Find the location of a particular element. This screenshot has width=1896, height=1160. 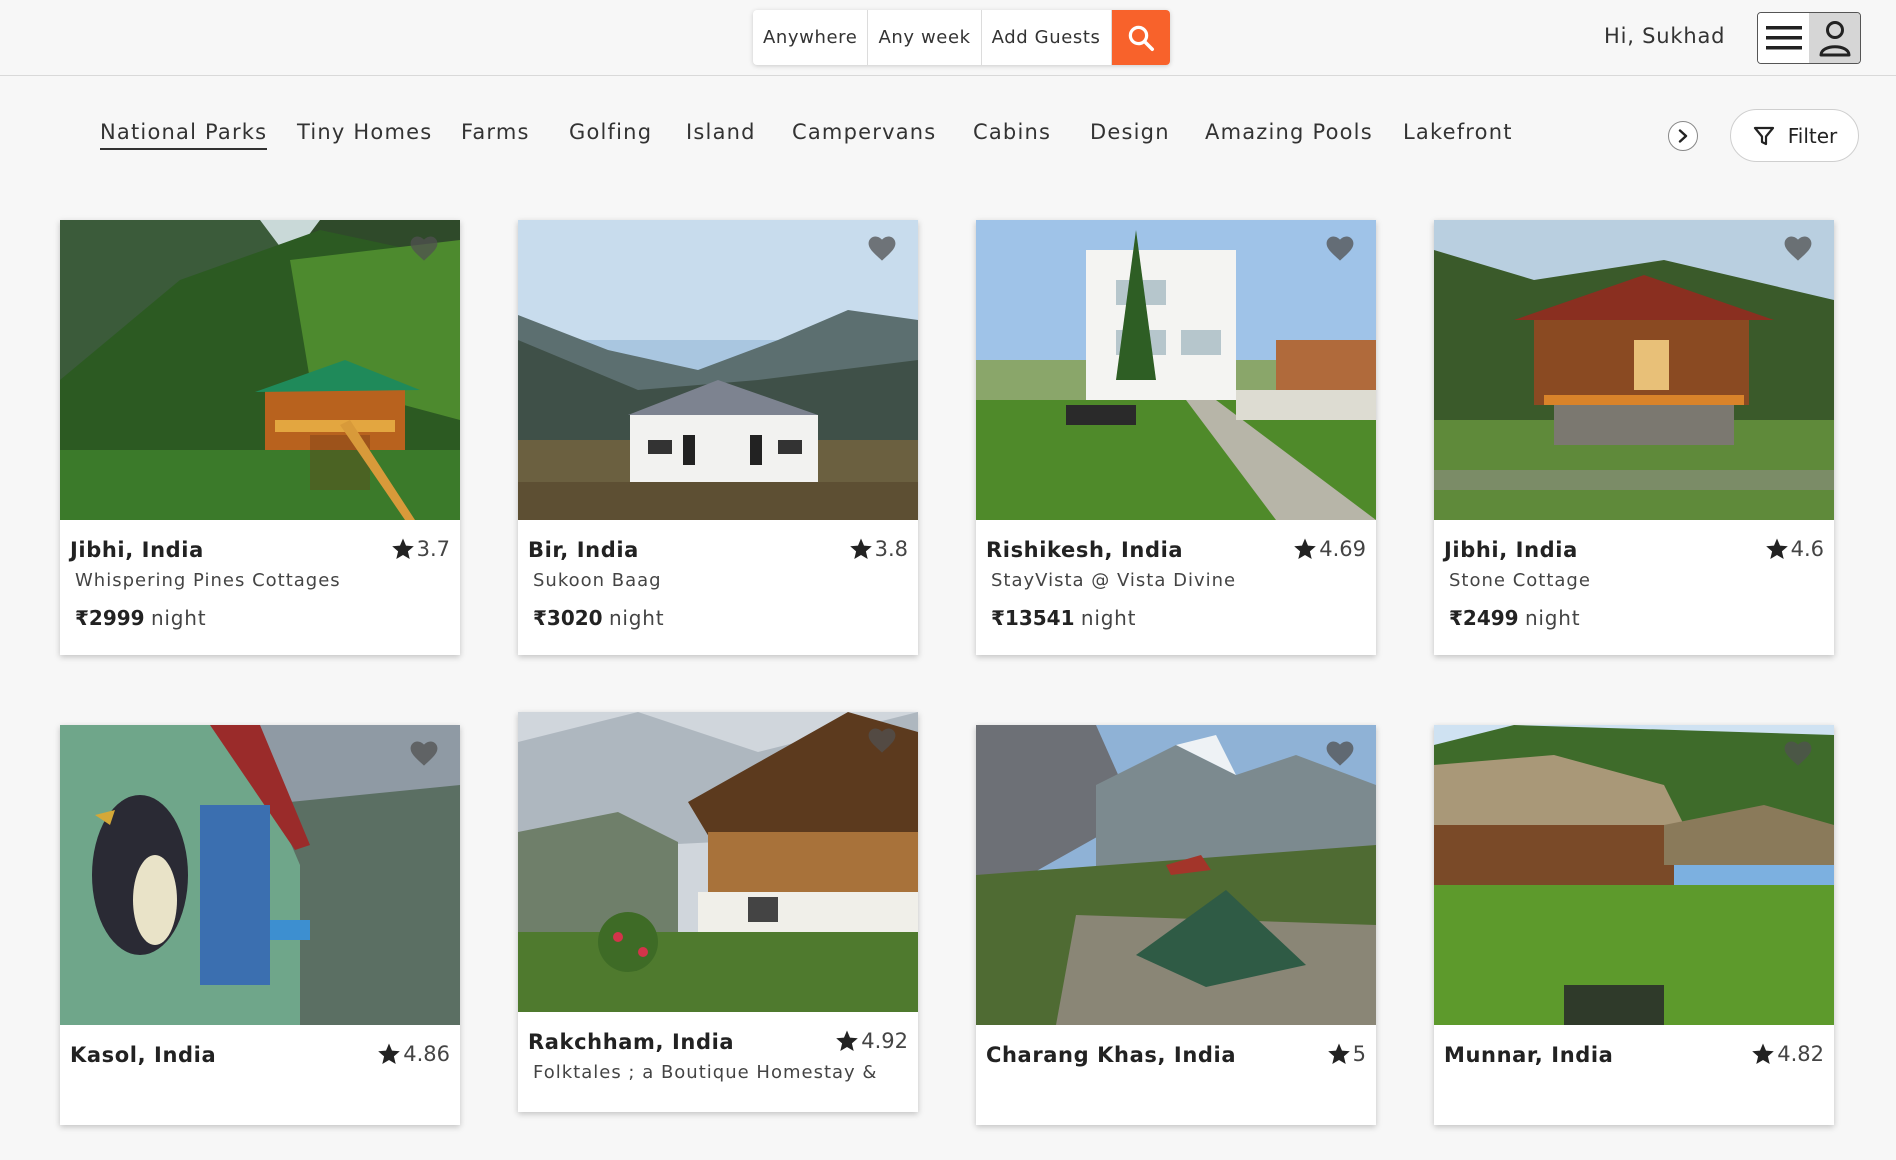

account-icon is located at coordinates (1834, 38).